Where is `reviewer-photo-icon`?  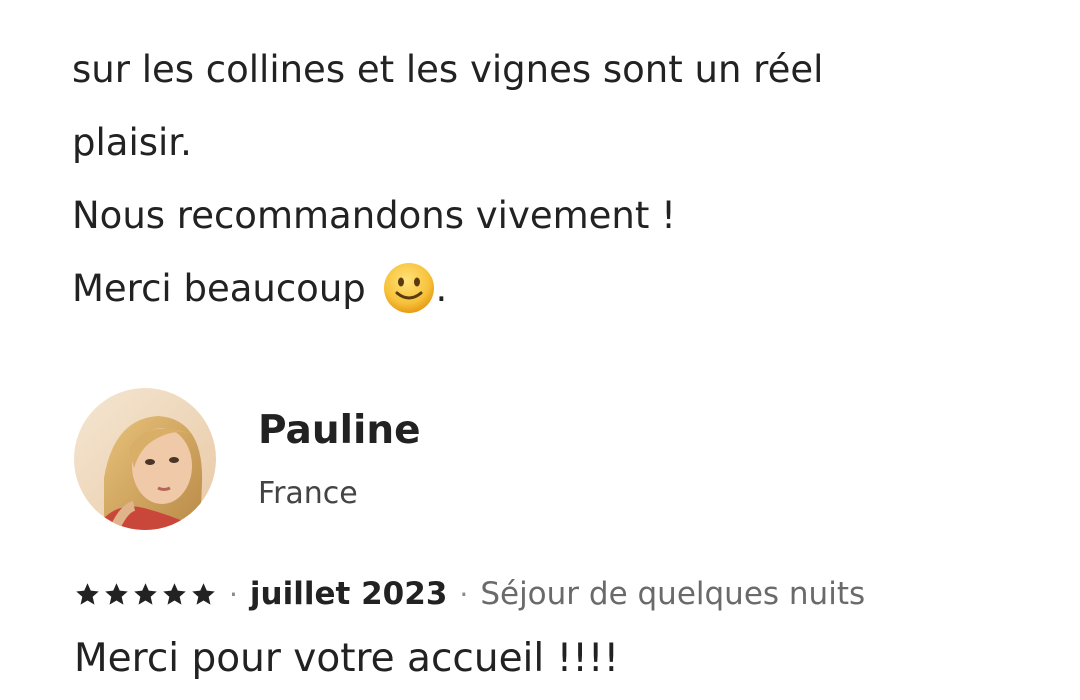 reviewer-photo-icon is located at coordinates (145, 459).